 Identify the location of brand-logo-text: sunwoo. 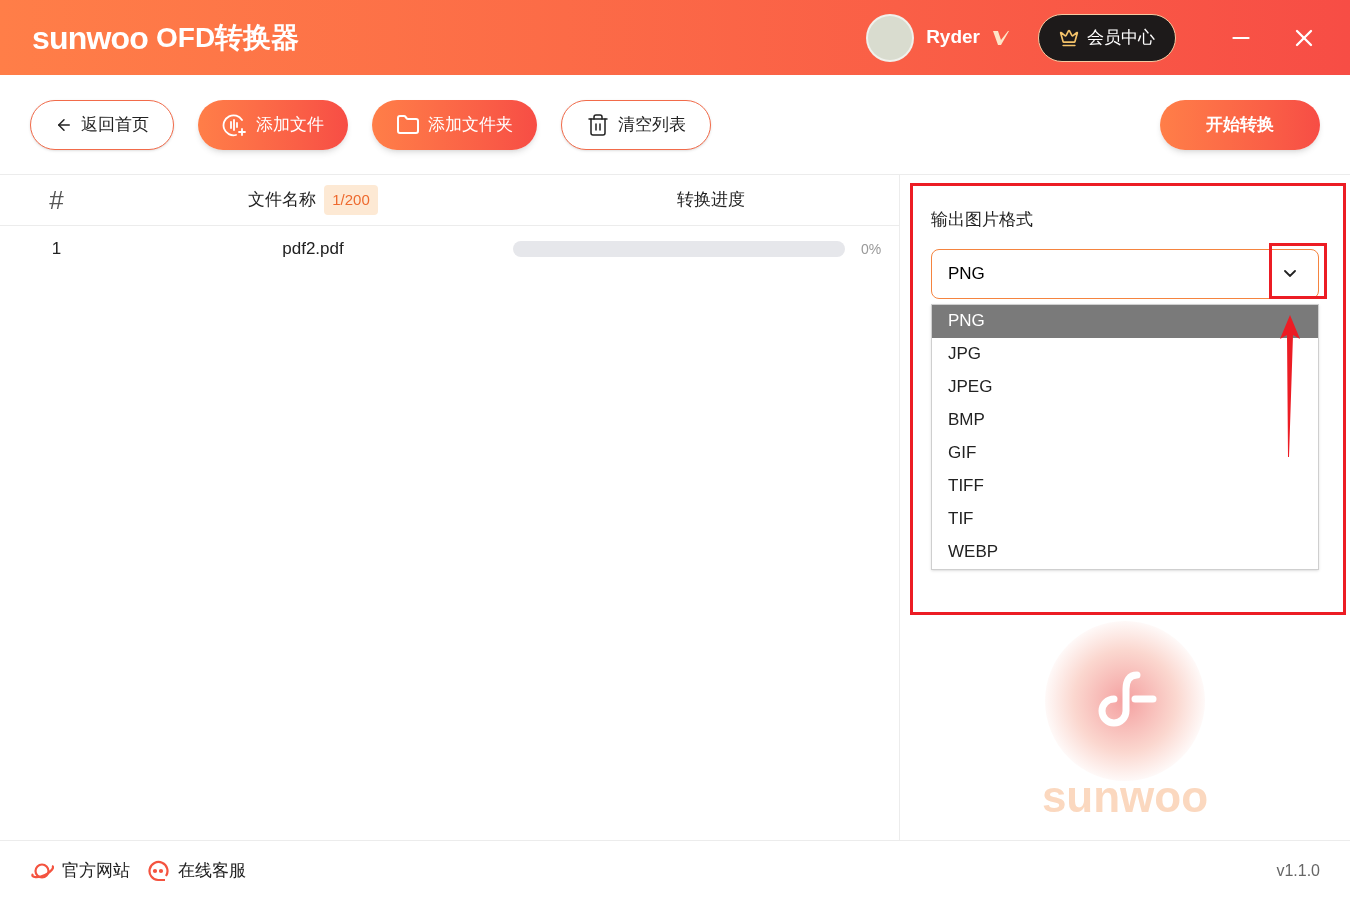
(90, 37).